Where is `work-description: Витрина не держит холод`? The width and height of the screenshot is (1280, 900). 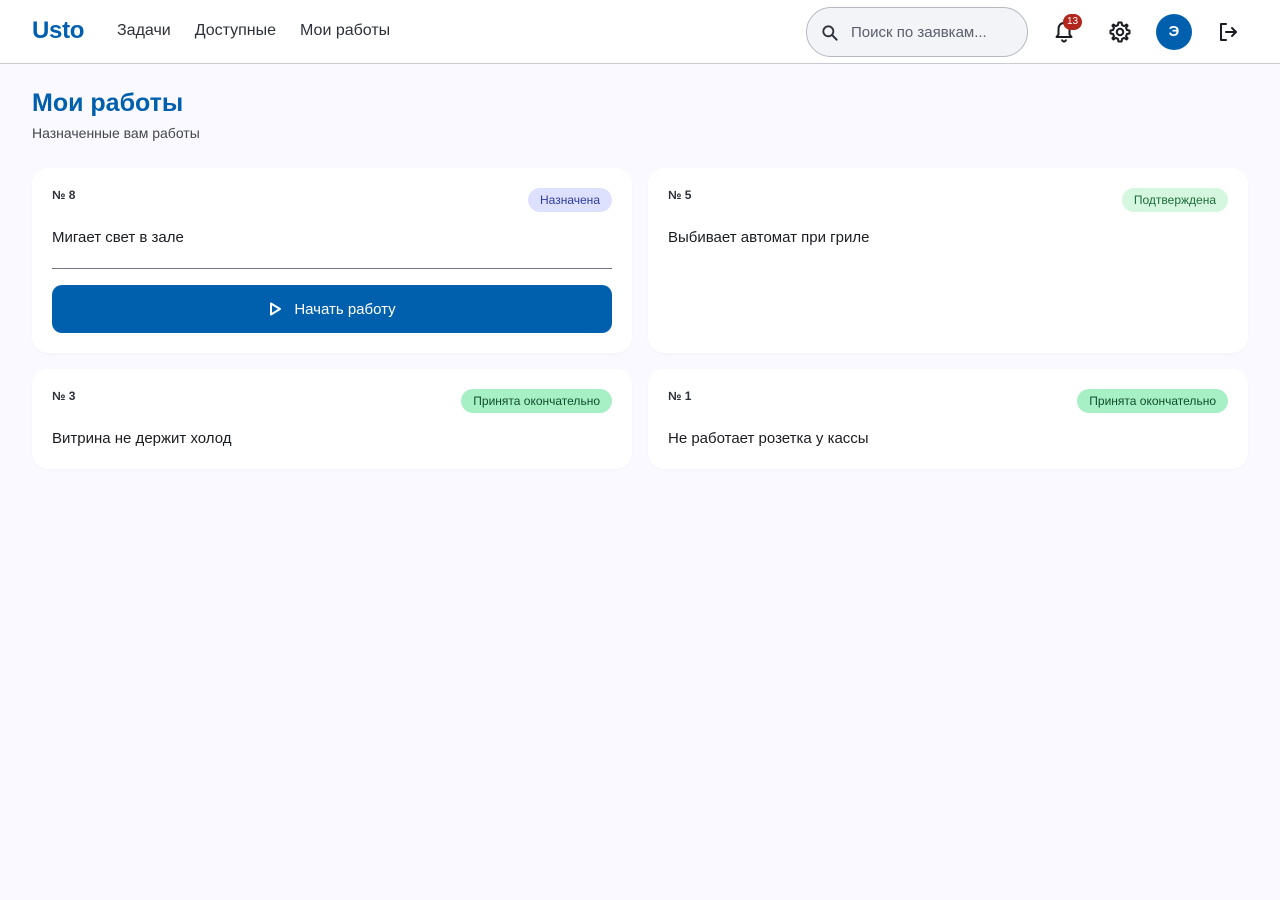
work-description: Витрина не держит холод is located at coordinates (142, 438).